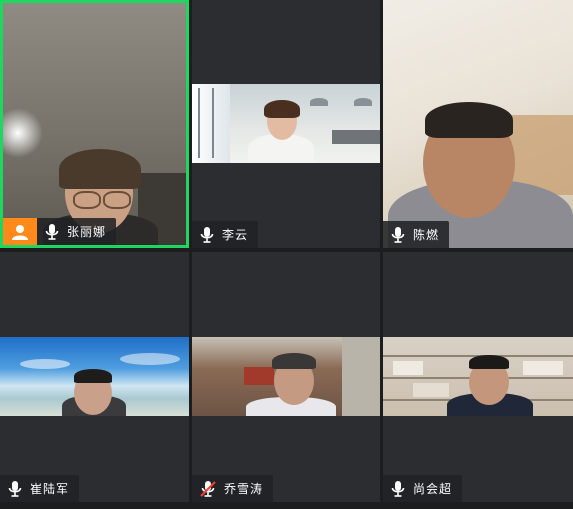 The image size is (573, 509). What do you see at coordinates (50, 489) in the screenshot?
I see `participant-name: 崔陆军` at bounding box center [50, 489].